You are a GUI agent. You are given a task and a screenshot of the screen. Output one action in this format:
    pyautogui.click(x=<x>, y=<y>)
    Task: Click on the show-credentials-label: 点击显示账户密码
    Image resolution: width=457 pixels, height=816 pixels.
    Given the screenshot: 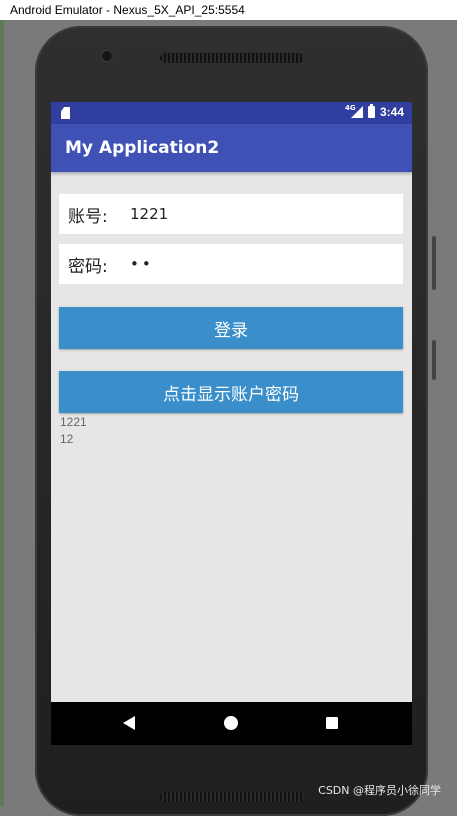 What is the action you would take?
    pyautogui.click(x=231, y=394)
    